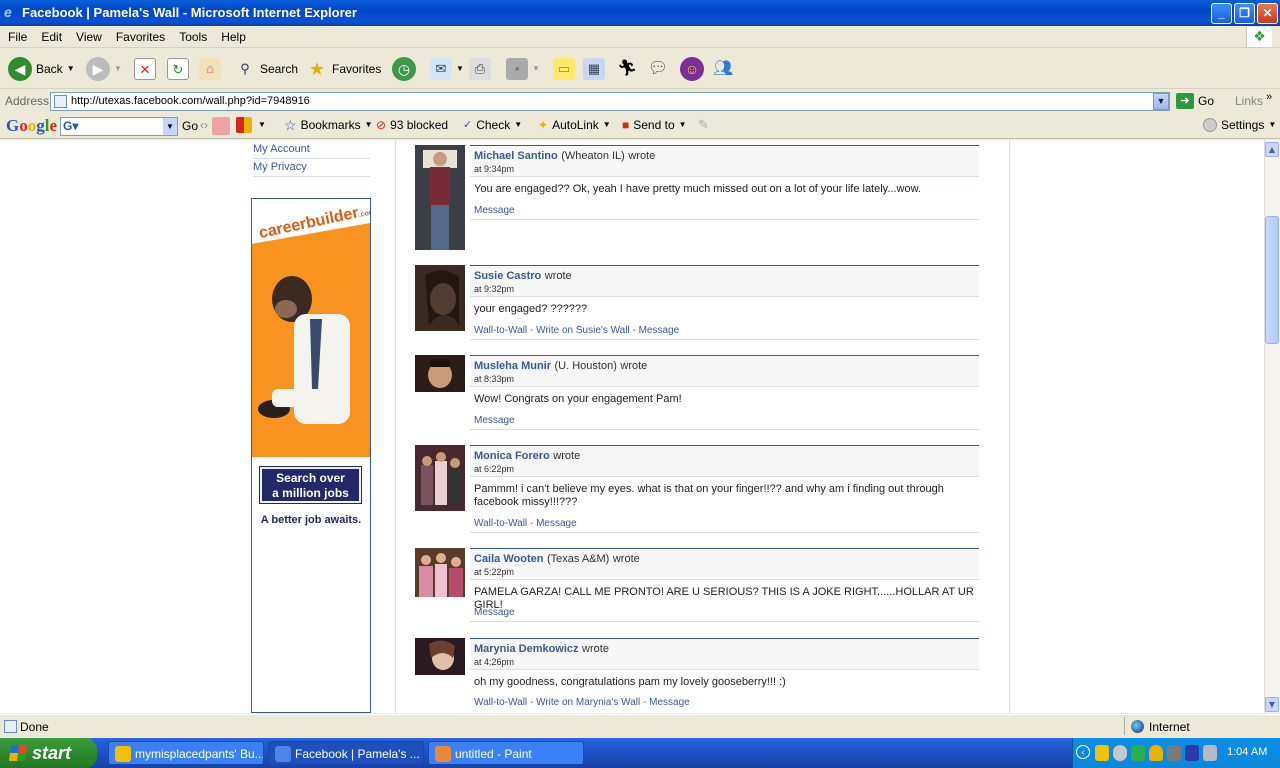  What do you see at coordinates (412, 125) in the screenshot?
I see `popup-blocker-button: ⊘ 93 blocked` at bounding box center [412, 125].